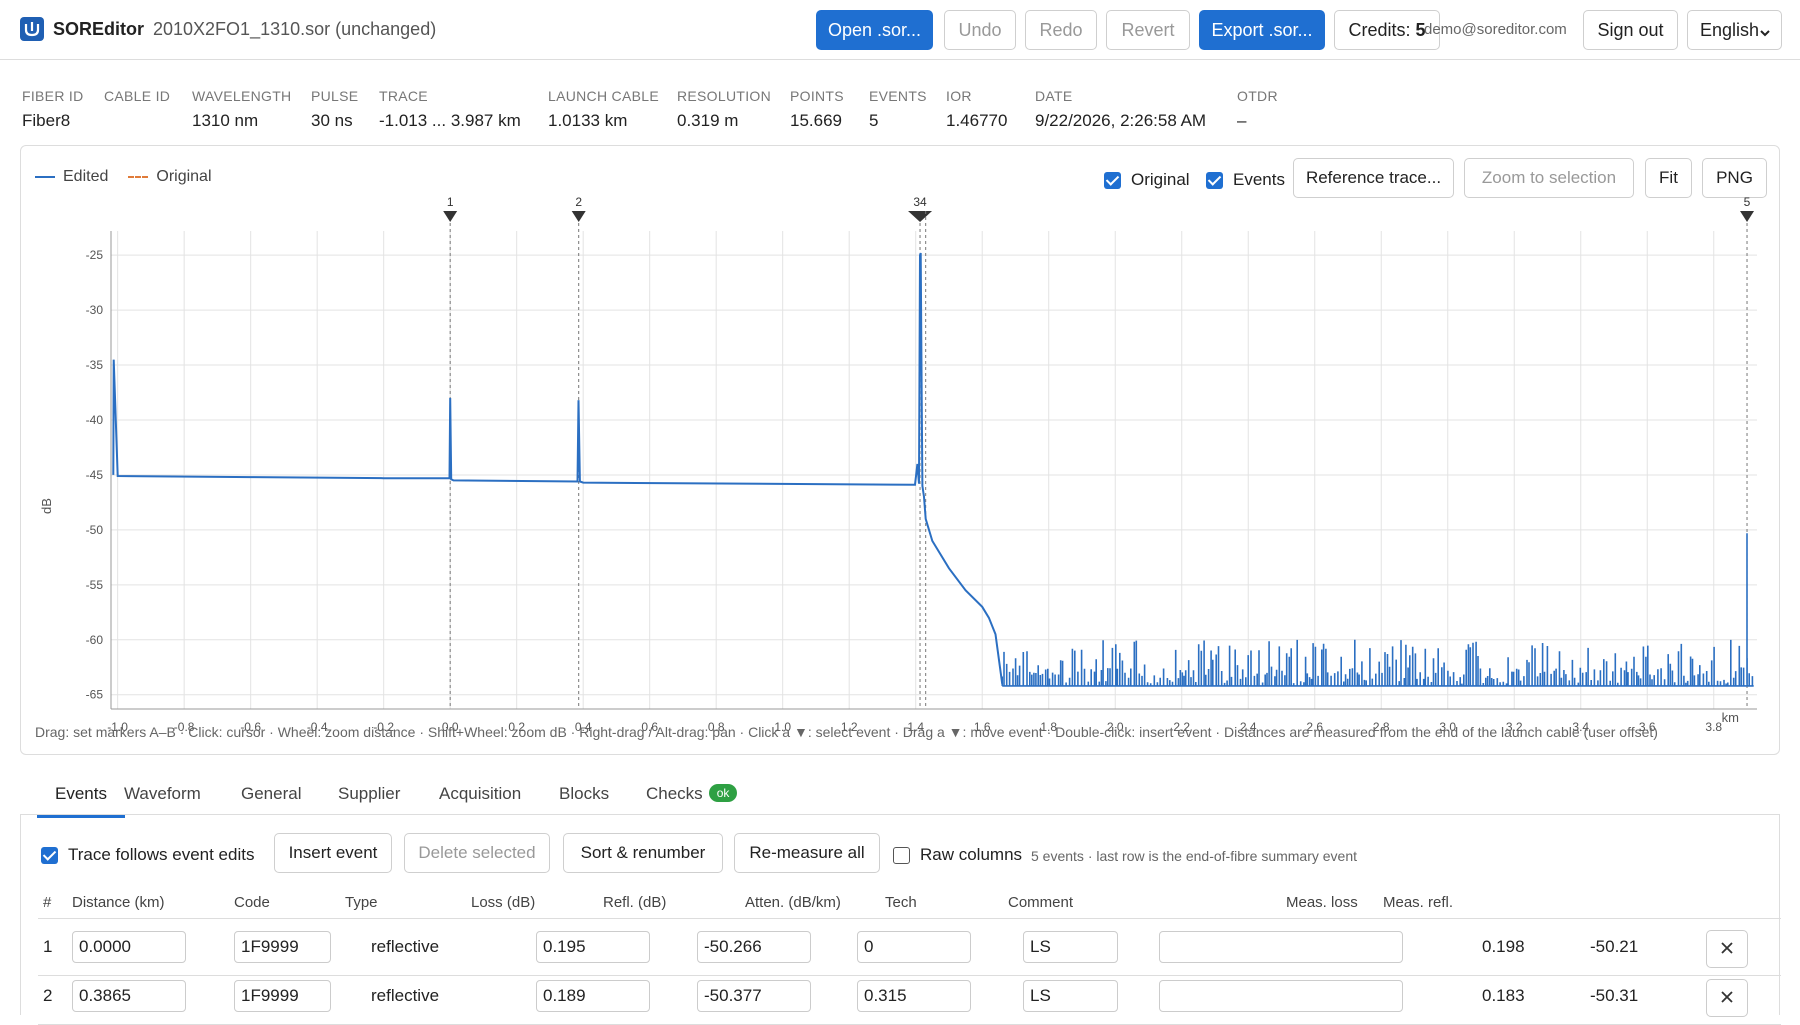 Image resolution: width=1800 pixels, height=1025 pixels. What do you see at coordinates (971, 854) in the screenshot?
I see `raw-columns-label: Raw columns` at bounding box center [971, 854].